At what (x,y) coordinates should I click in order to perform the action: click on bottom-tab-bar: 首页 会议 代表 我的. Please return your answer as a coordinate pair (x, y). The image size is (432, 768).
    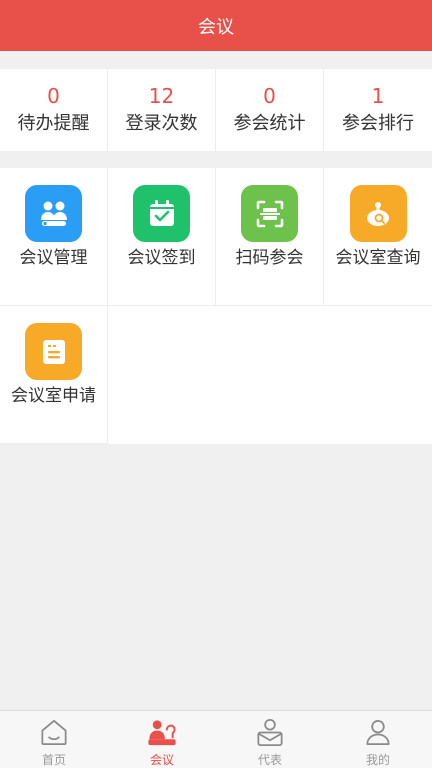
    Looking at the image, I should click on (216, 739).